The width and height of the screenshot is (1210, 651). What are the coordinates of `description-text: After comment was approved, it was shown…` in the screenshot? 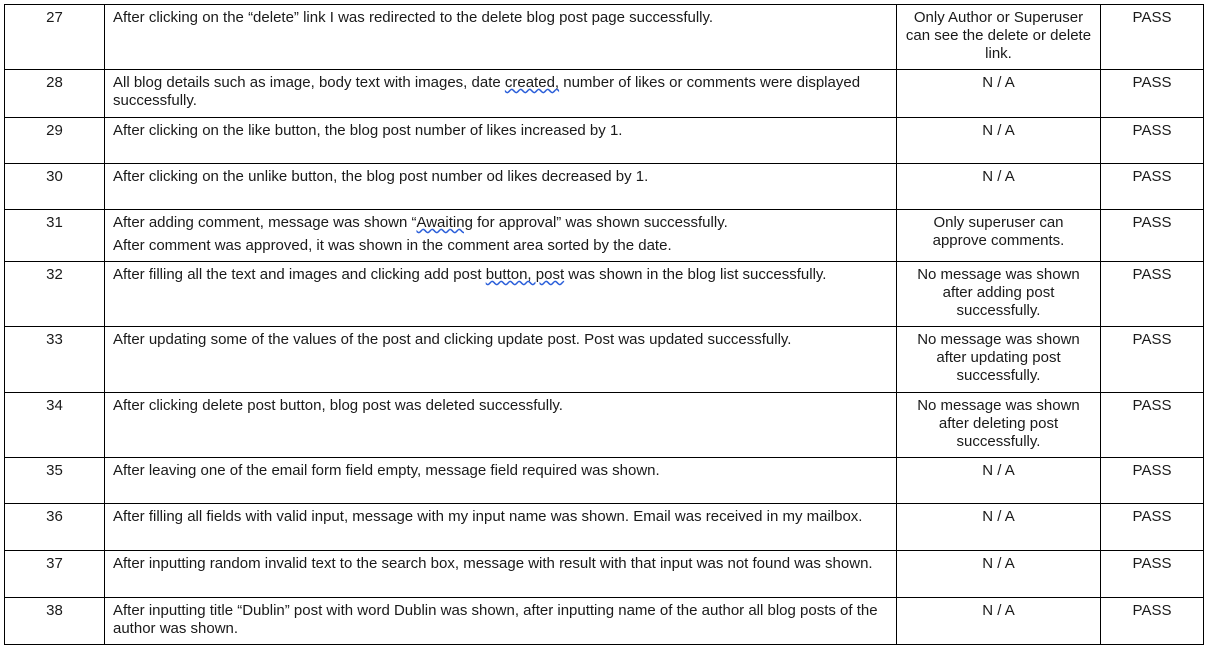 It's located at (392, 245).